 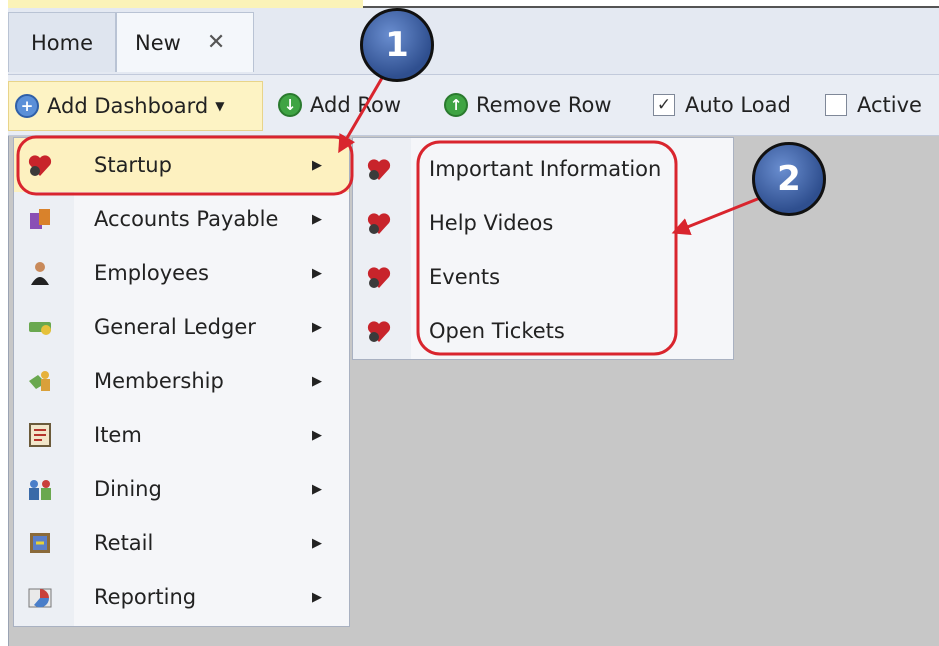 I want to click on submenu-item-important-information: Important Information, so click(x=543, y=169).